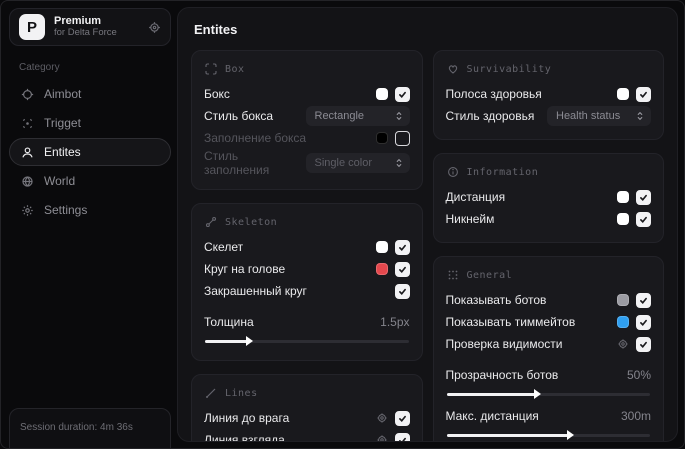  Describe the element at coordinates (509, 69) in the screenshot. I see `panel-header-label: Survivability` at that location.